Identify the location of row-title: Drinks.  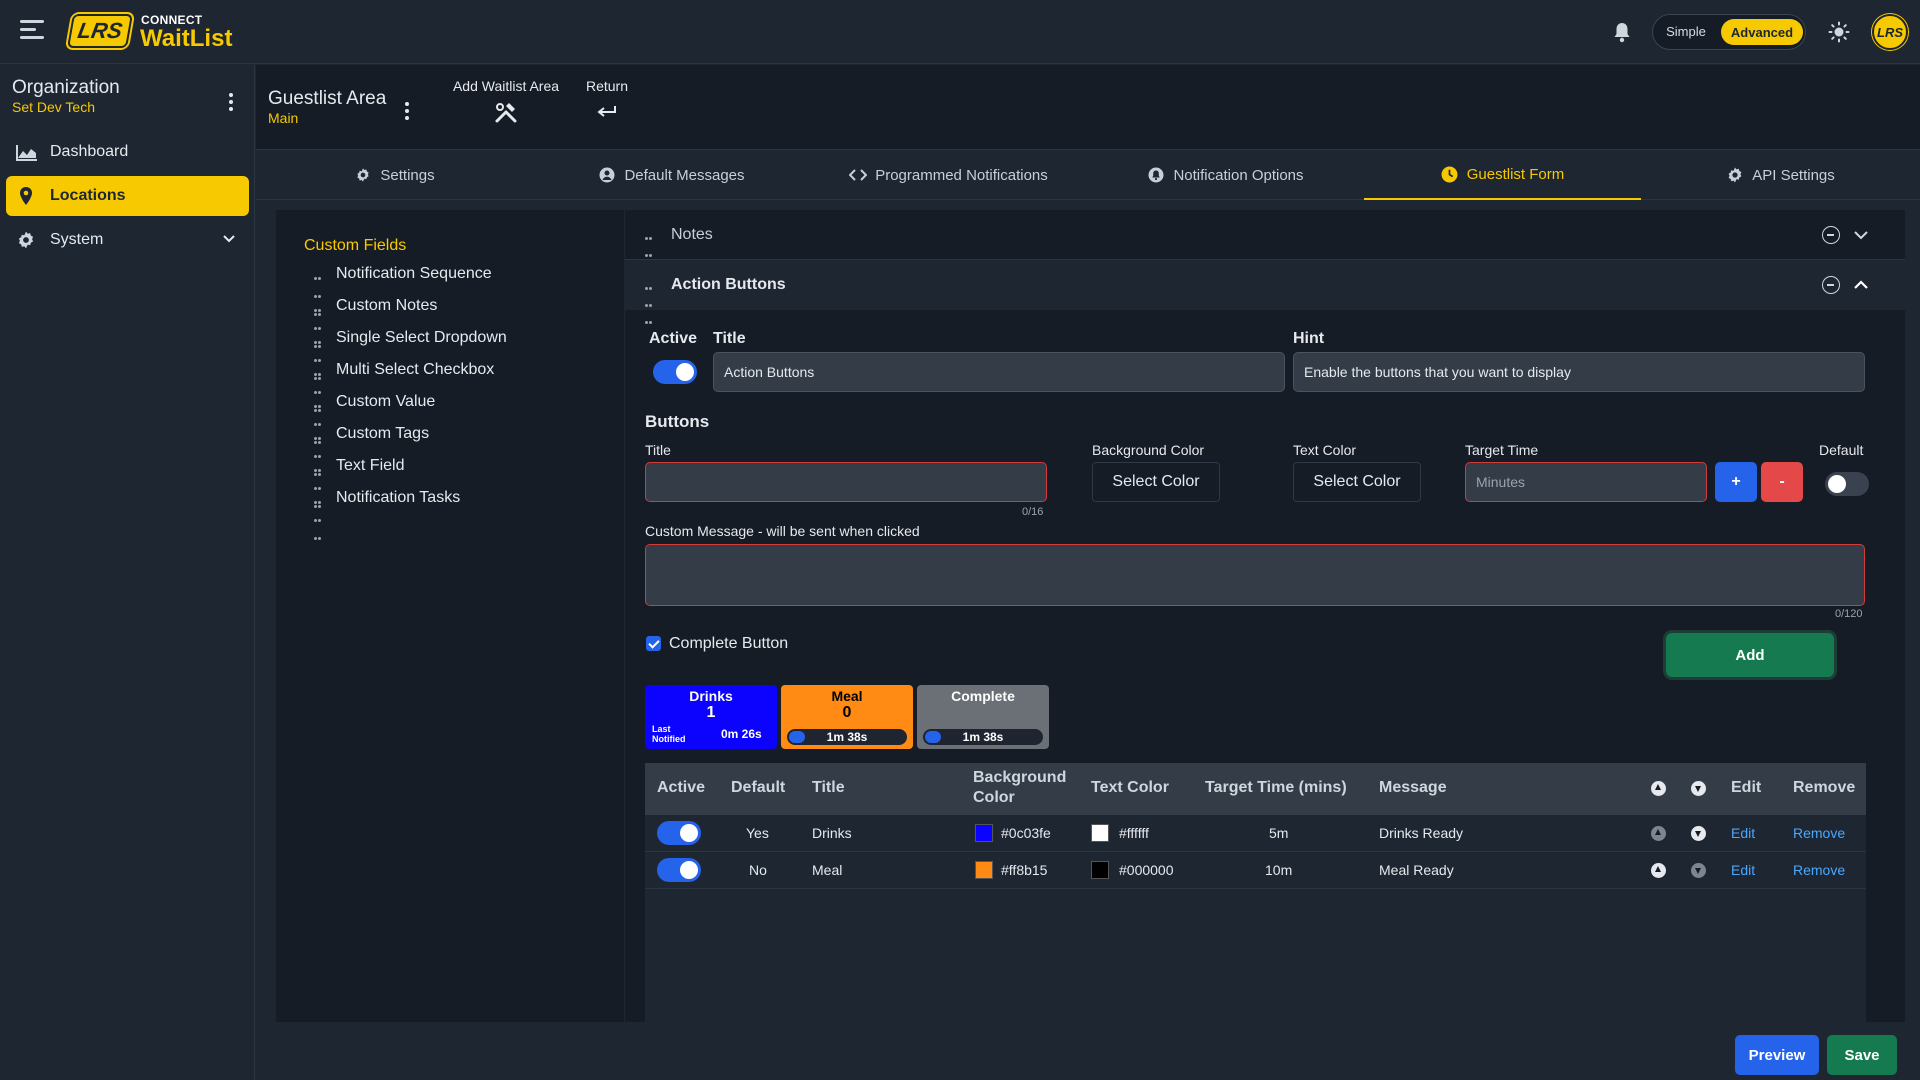
(832, 833).